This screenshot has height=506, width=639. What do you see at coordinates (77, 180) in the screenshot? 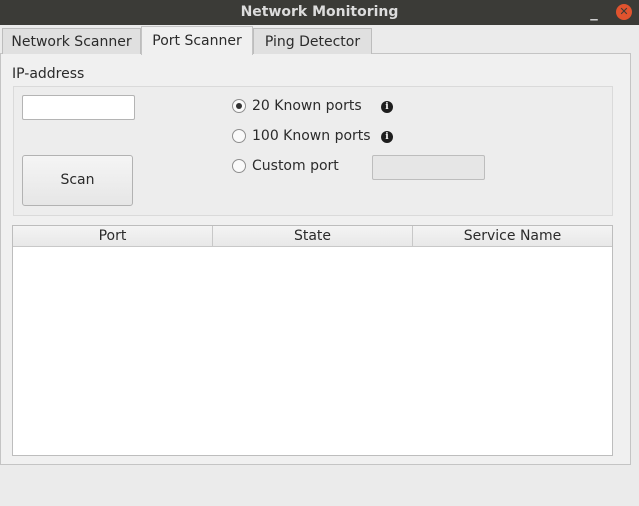
I see `scan-button: Scan` at bounding box center [77, 180].